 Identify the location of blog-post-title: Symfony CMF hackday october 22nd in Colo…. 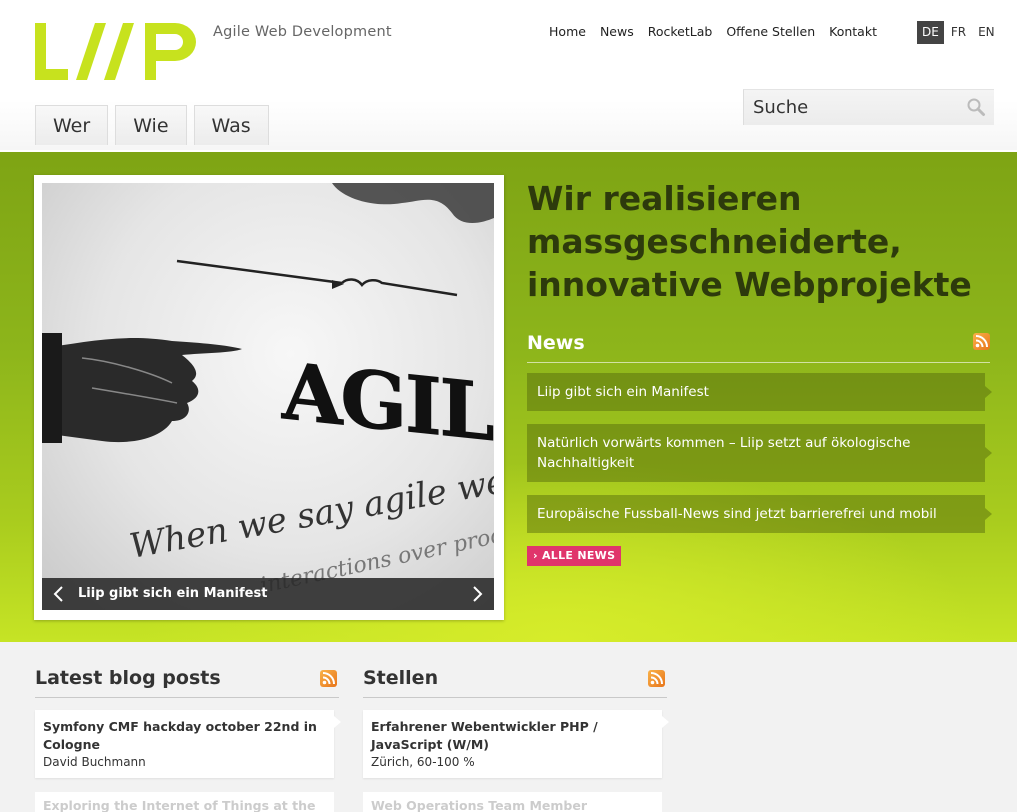
(184, 736).